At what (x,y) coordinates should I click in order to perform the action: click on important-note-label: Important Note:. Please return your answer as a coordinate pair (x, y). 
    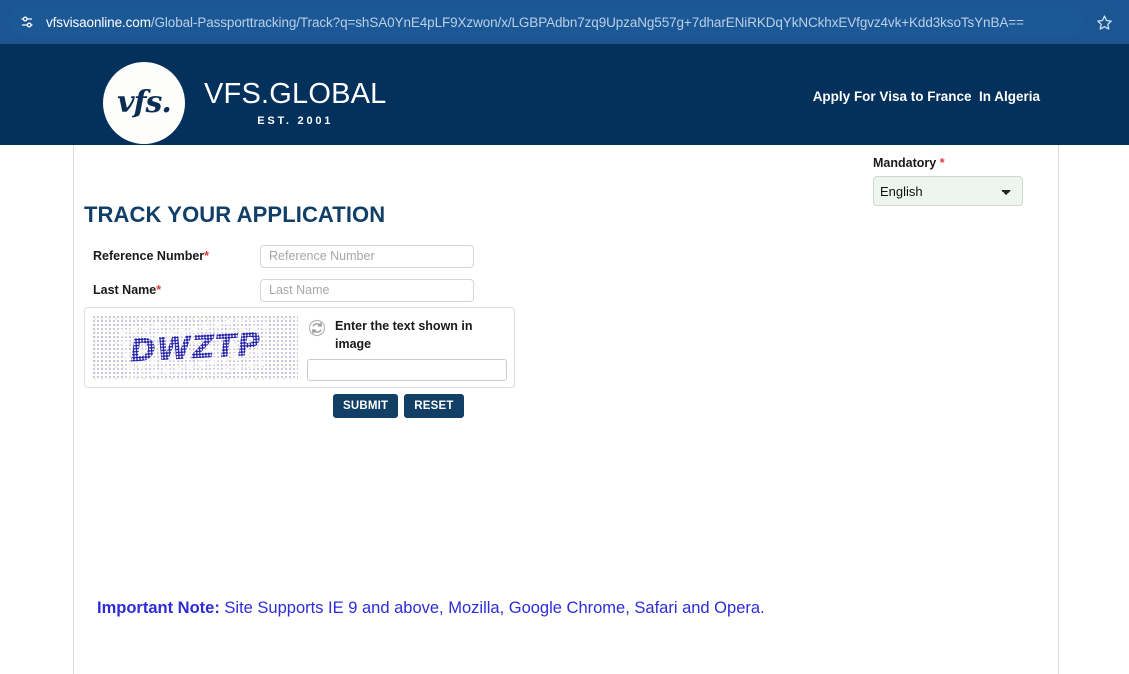
    Looking at the image, I should click on (158, 608).